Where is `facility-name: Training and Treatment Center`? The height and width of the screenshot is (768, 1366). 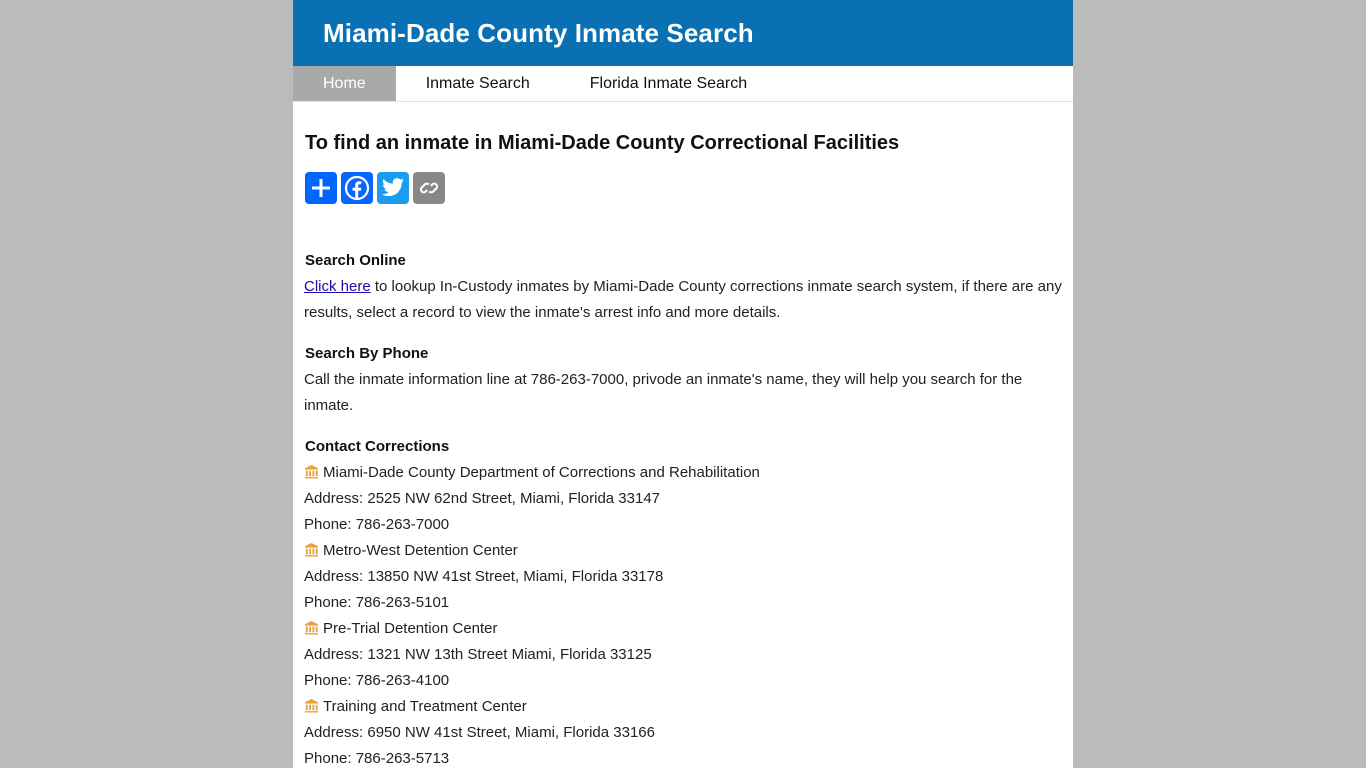 facility-name: Training and Treatment Center is located at coordinates (425, 706).